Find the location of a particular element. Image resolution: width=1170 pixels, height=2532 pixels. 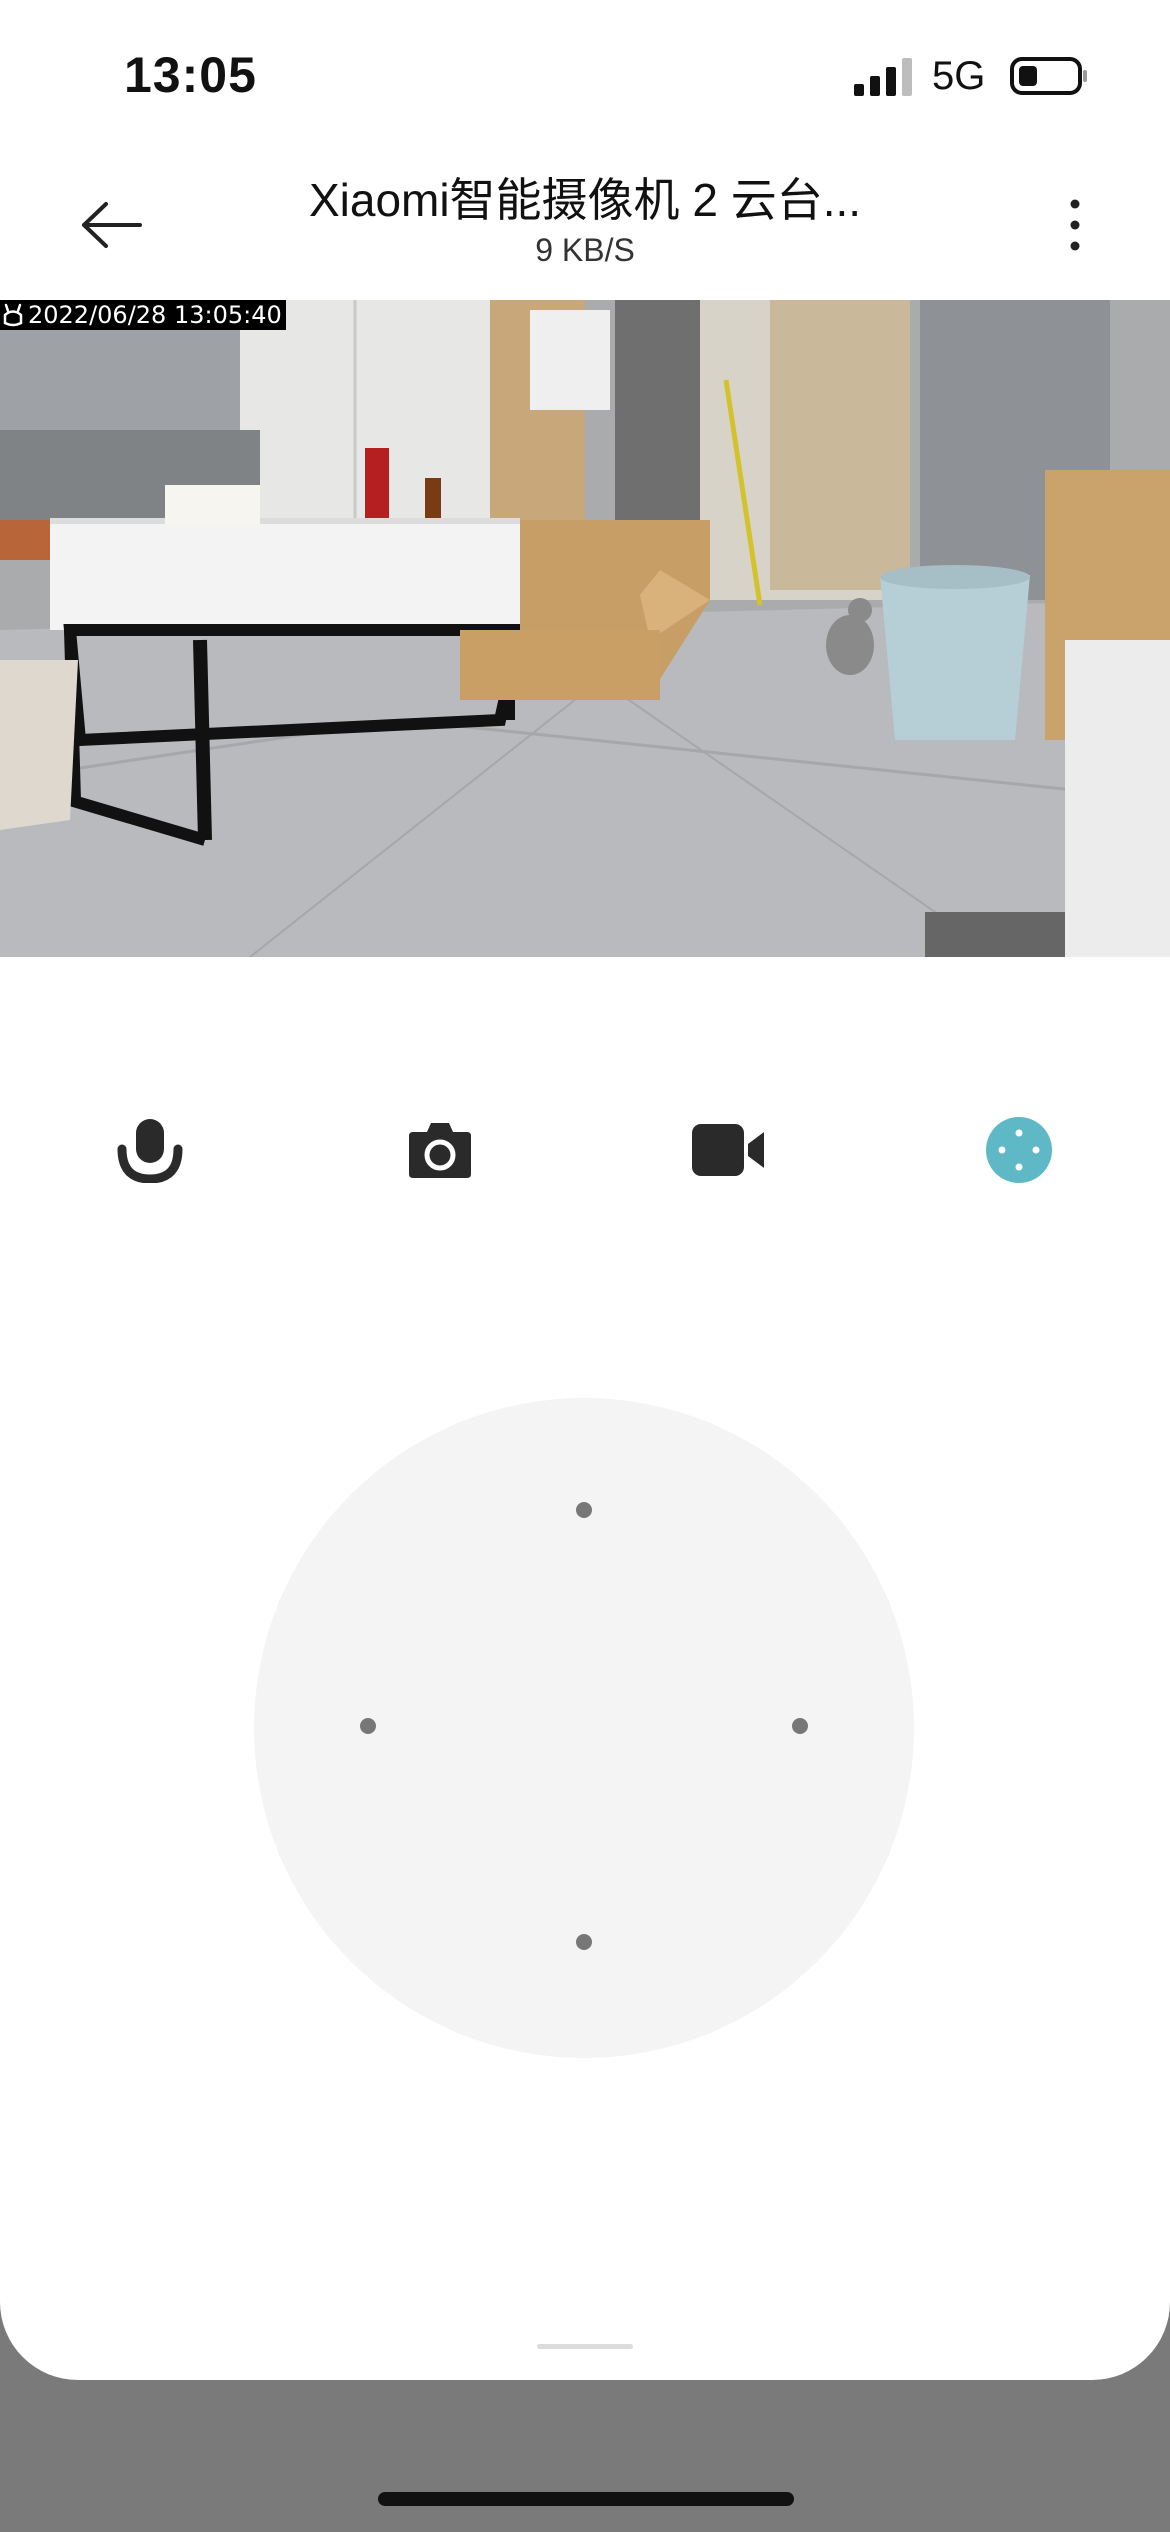

home-indicator is located at coordinates (586, 2499).